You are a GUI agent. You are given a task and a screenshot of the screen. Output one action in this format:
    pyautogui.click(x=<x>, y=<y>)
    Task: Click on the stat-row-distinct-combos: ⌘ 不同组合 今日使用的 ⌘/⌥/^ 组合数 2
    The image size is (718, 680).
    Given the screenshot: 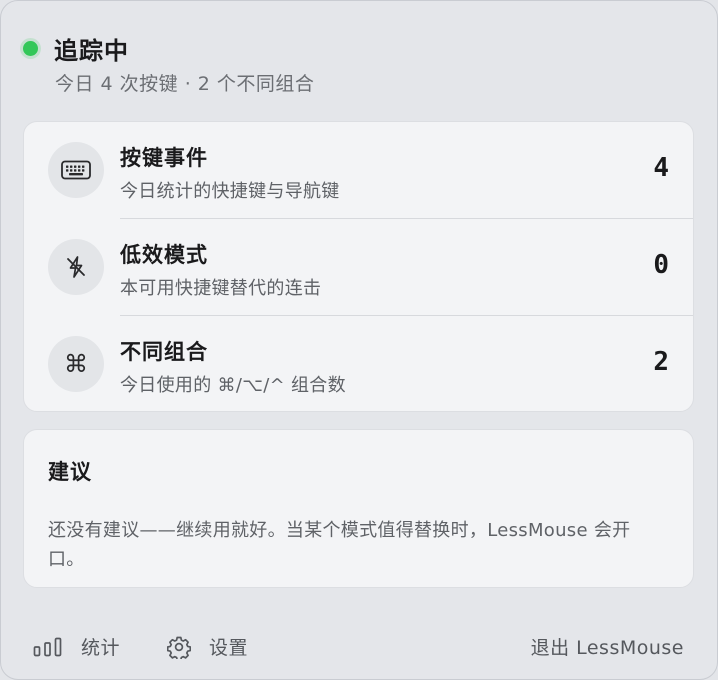 What is the action you would take?
    pyautogui.click(x=358, y=363)
    